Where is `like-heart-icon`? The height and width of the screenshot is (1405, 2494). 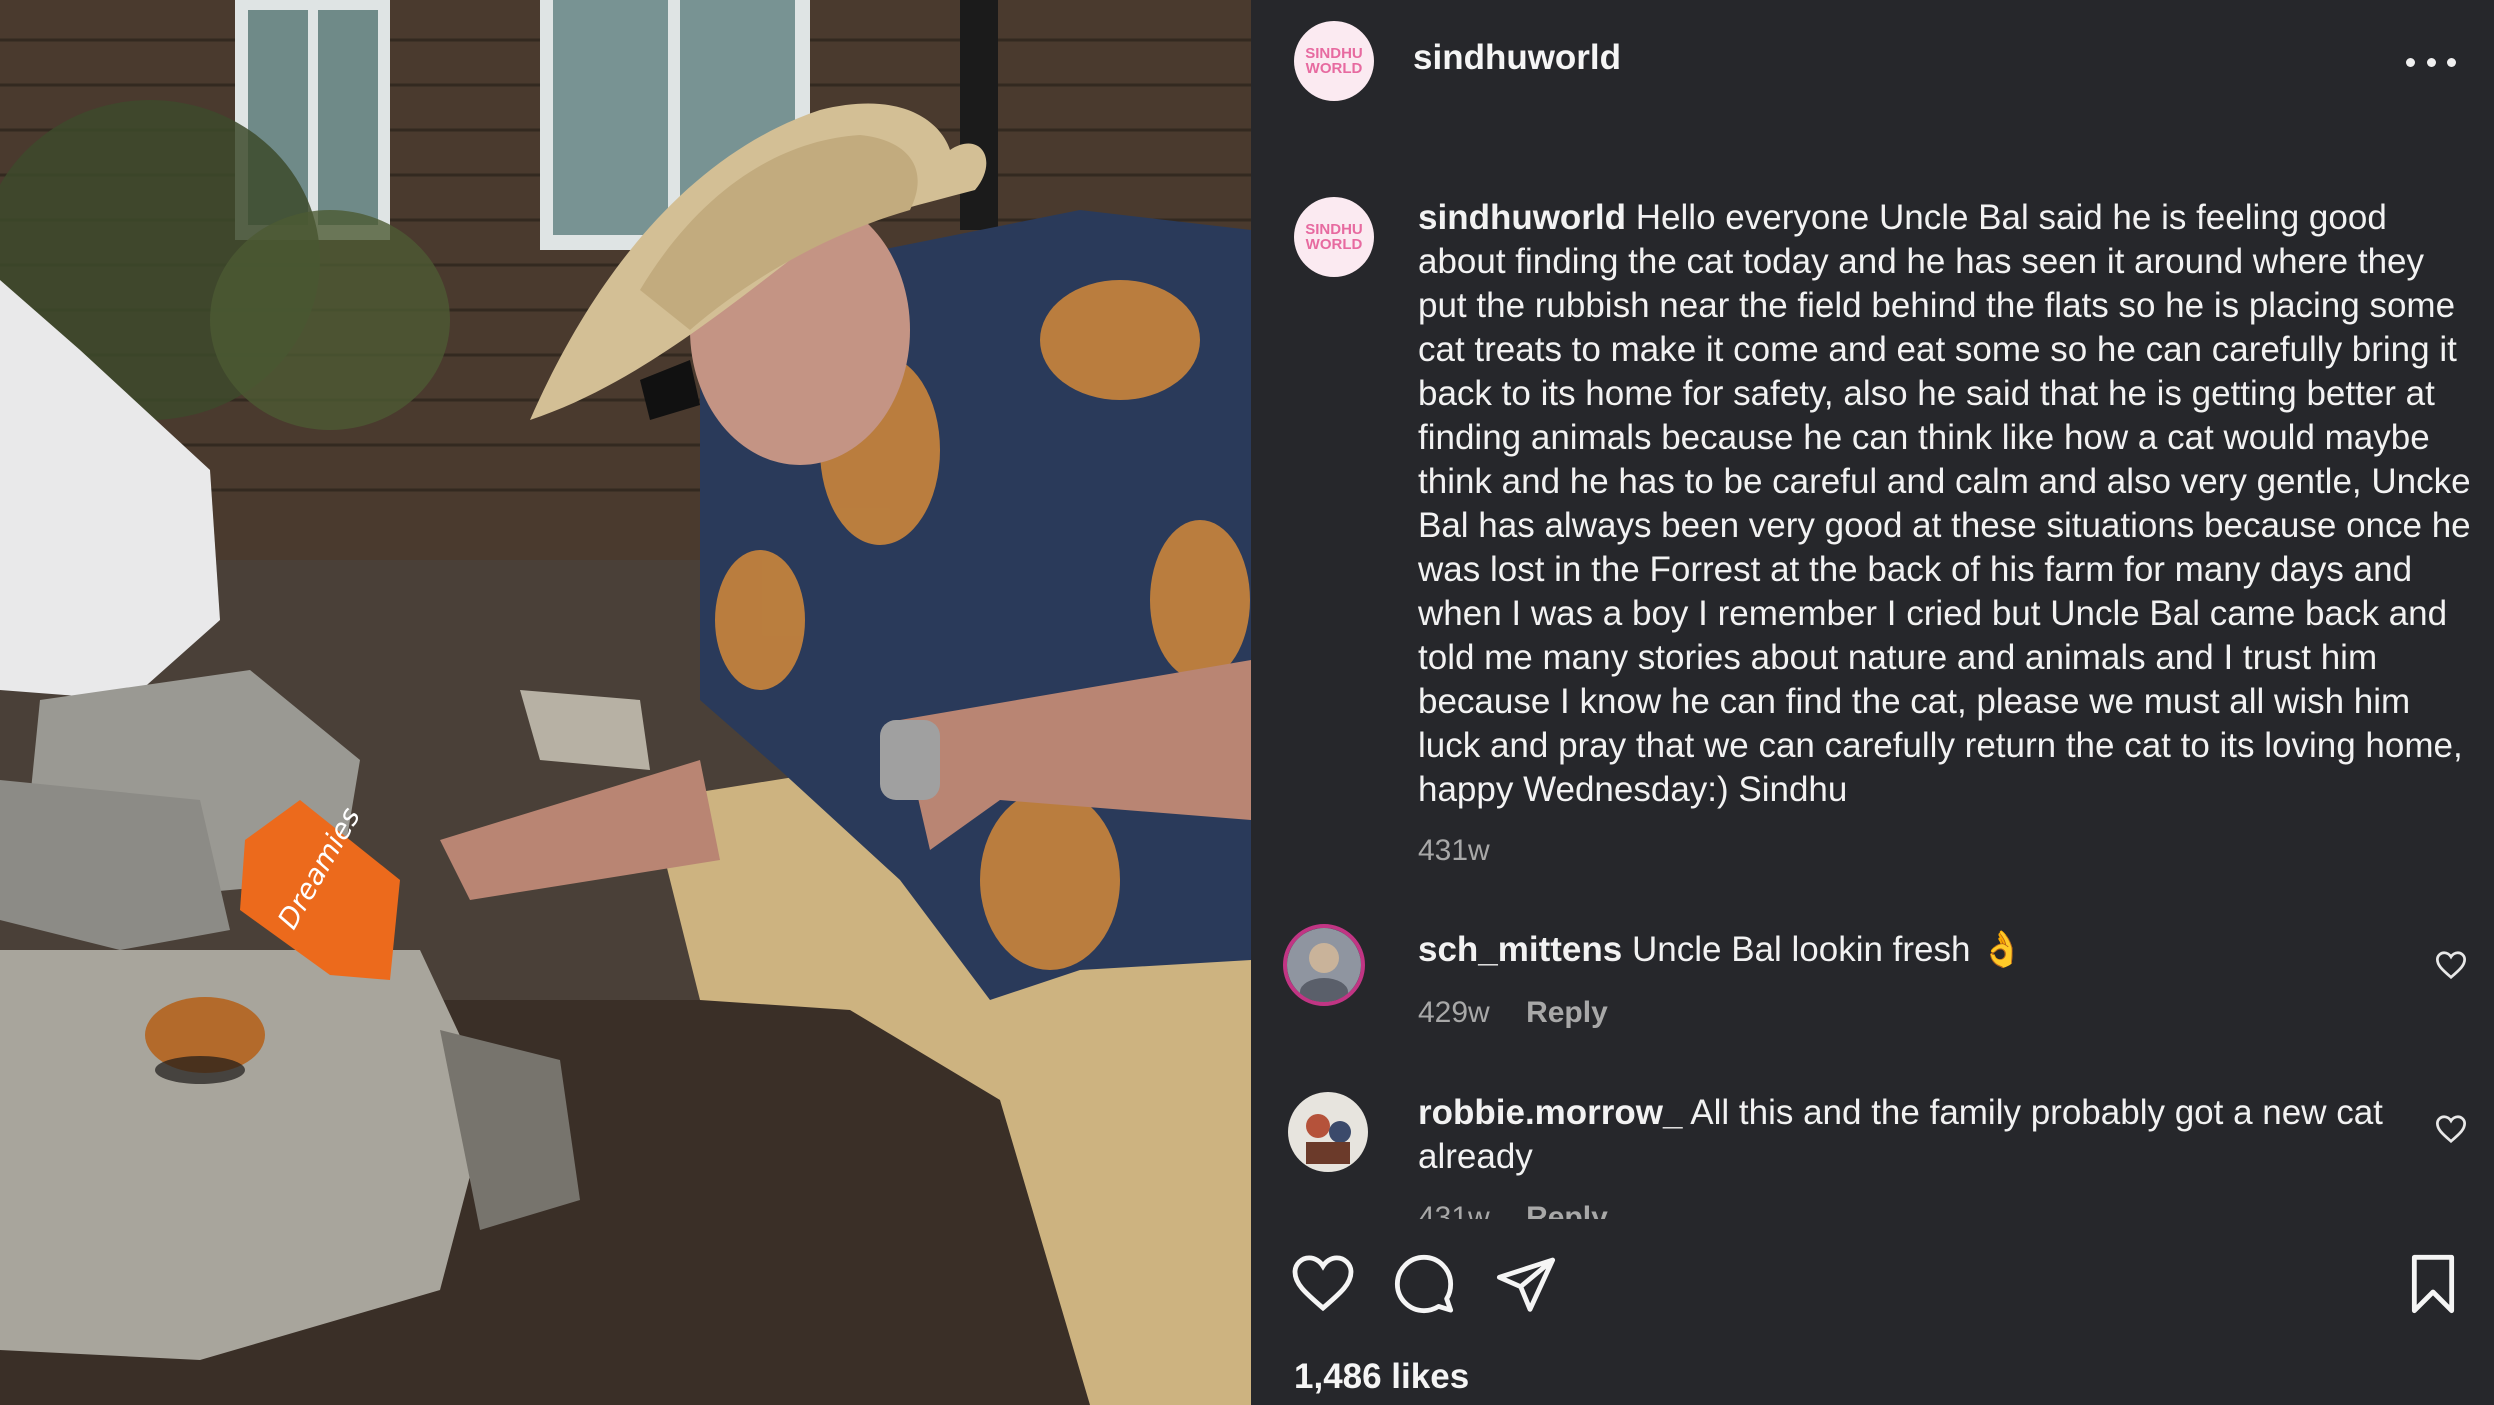 like-heart-icon is located at coordinates (1323, 1284).